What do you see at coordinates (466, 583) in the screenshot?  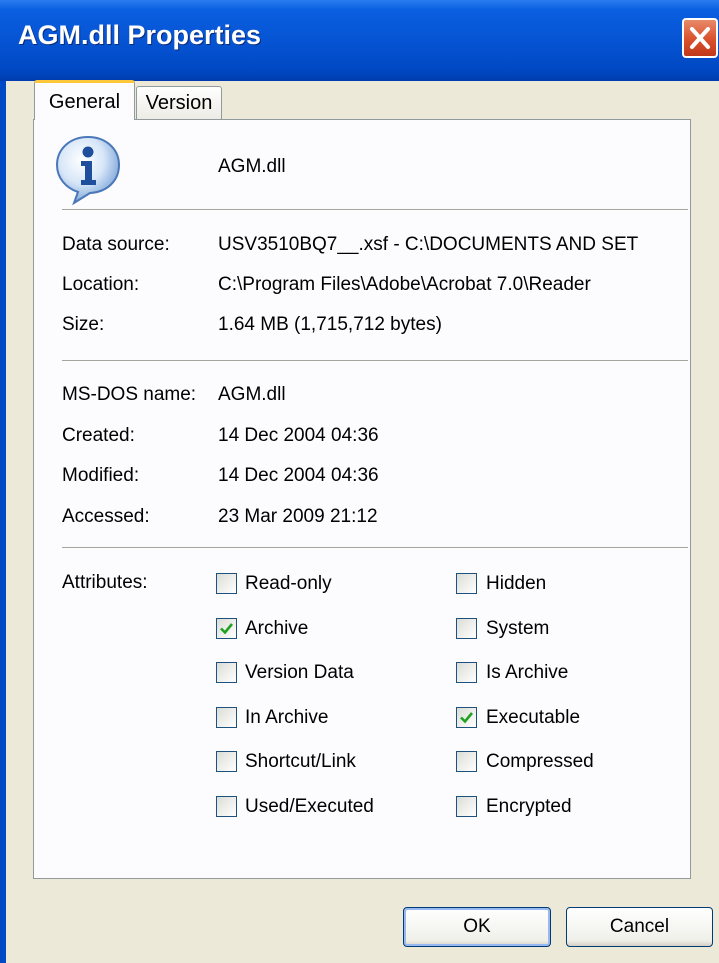 I see `checkbox-hidden` at bounding box center [466, 583].